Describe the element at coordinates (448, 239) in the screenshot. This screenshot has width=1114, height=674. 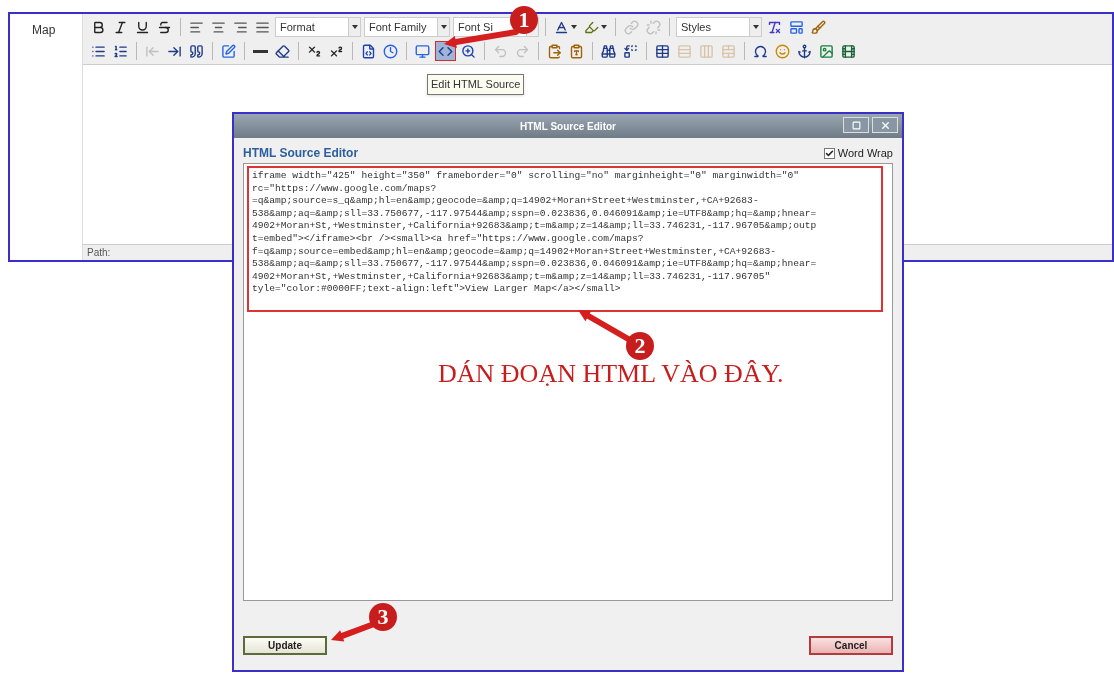
I see `code-line: t=embed"></iframe><br /><small><a href="https://www.google.com/maps?` at that location.